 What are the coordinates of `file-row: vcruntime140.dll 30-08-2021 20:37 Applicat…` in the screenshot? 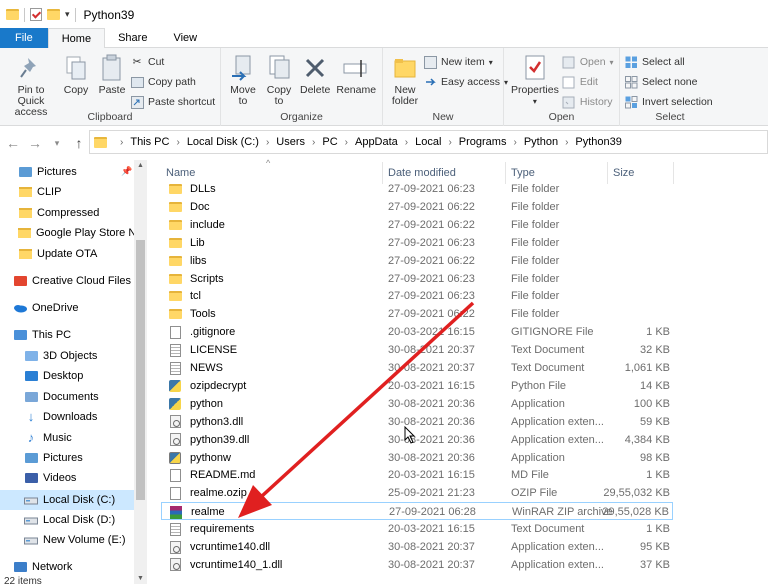 It's located at (417, 547).